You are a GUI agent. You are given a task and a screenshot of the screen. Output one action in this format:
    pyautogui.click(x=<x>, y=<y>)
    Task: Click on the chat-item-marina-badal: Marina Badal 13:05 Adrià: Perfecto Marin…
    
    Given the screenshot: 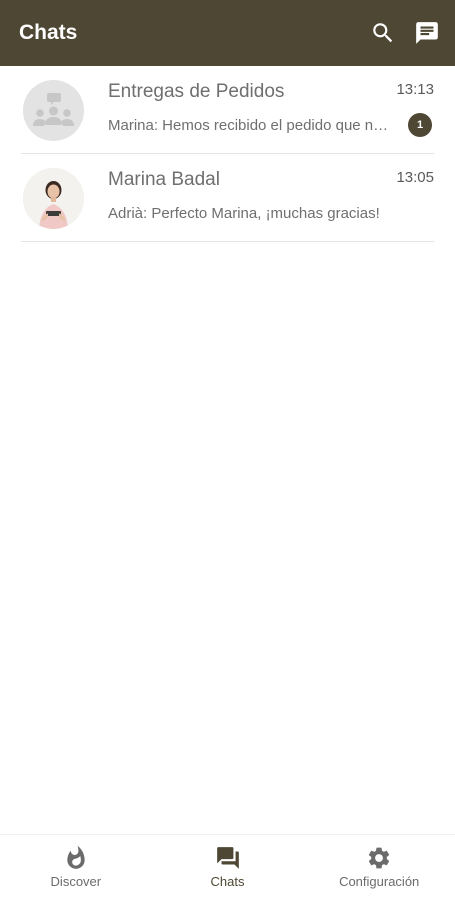 What is the action you would take?
    pyautogui.click(x=227, y=198)
    